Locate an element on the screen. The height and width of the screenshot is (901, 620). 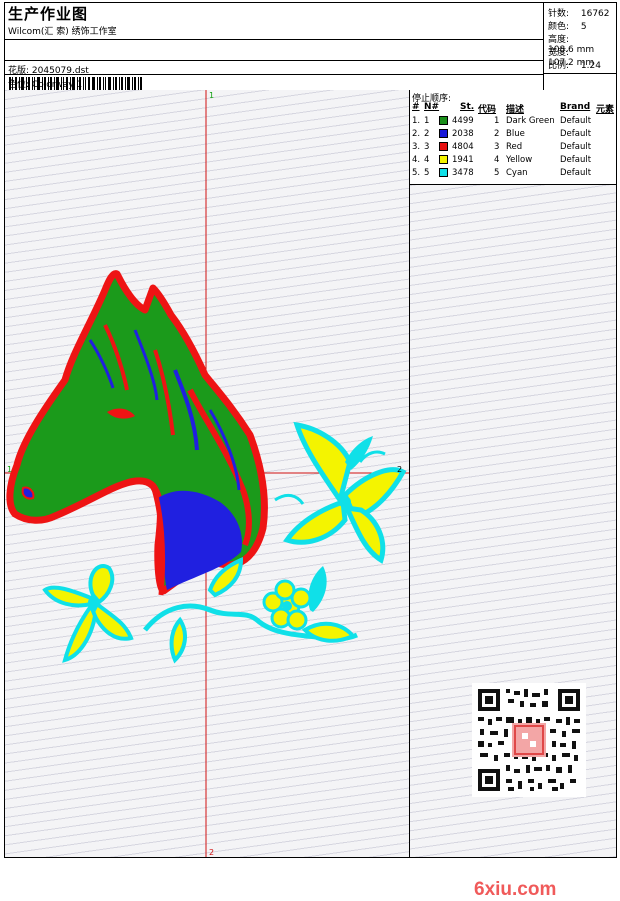
large-flower is located at coordinates (340, 492).